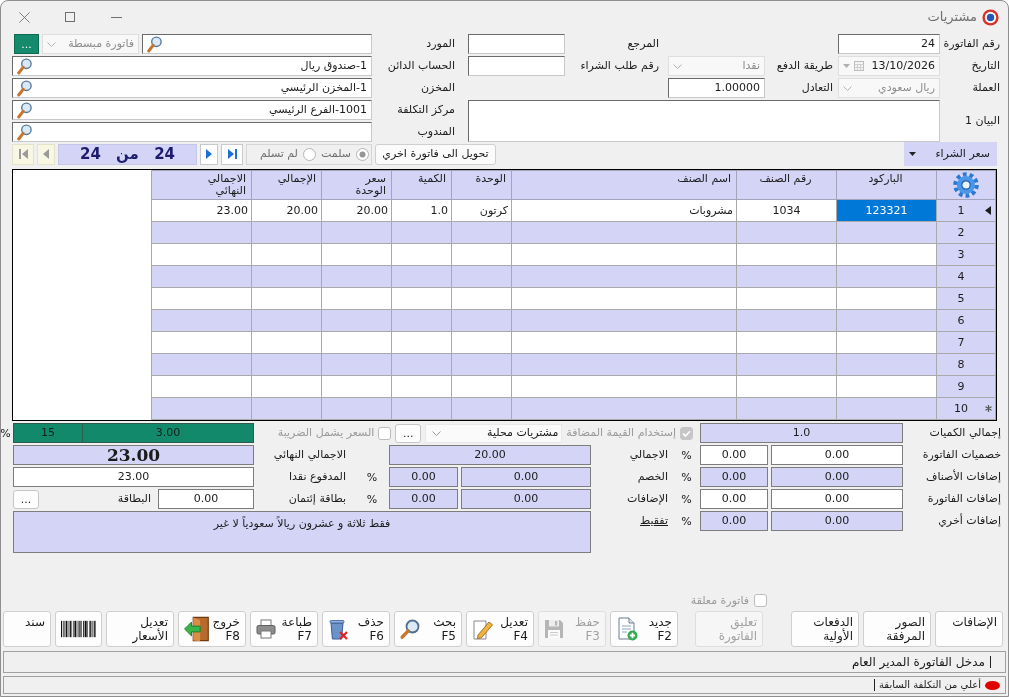  Describe the element at coordinates (964, 499) in the screenshot. I see `field-label: إضافات الفاتورة` at that location.